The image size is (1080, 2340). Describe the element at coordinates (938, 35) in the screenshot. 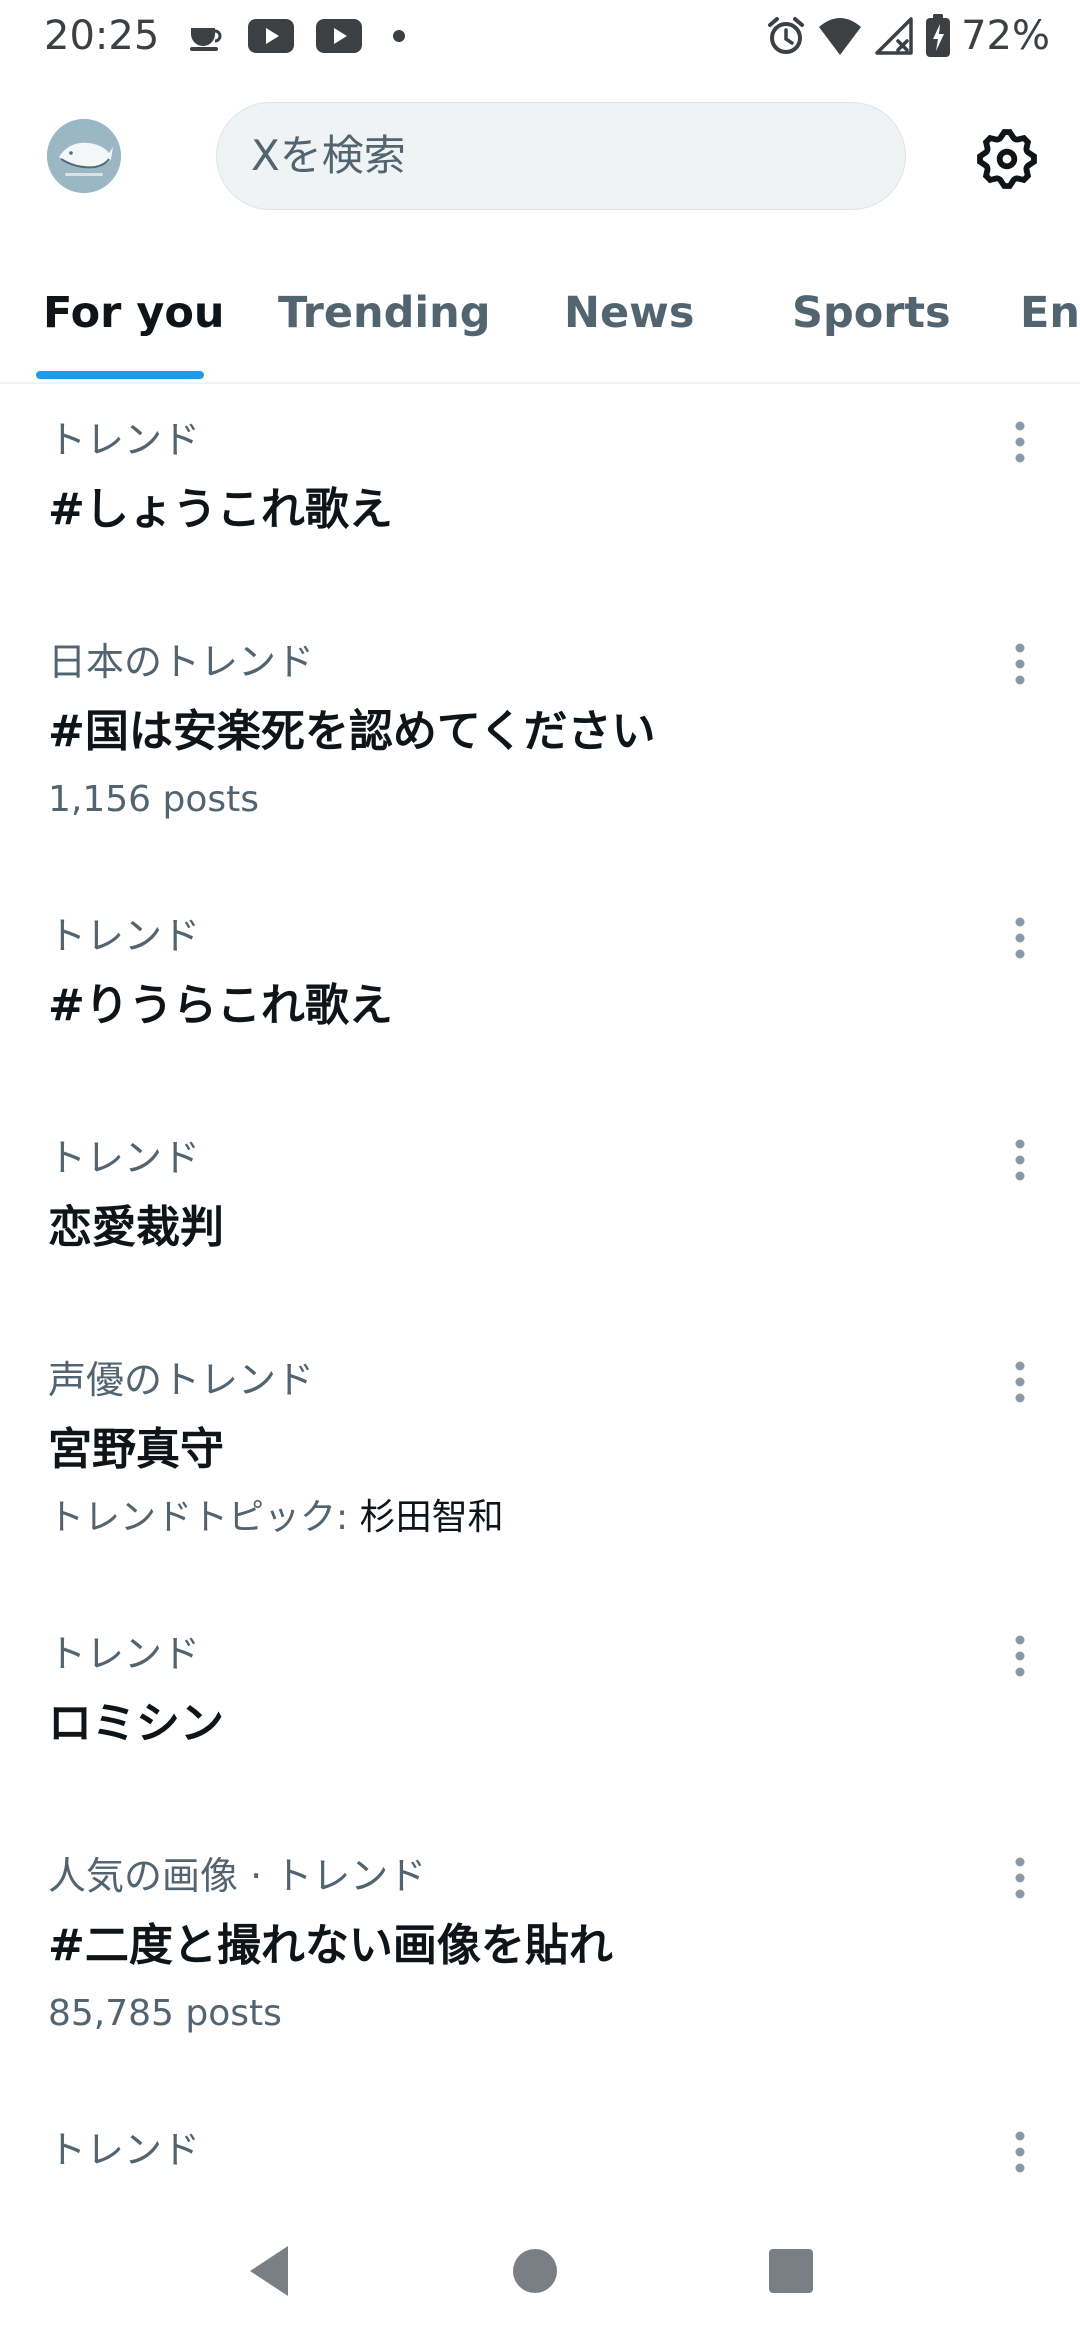

I see `battery-icon` at that location.